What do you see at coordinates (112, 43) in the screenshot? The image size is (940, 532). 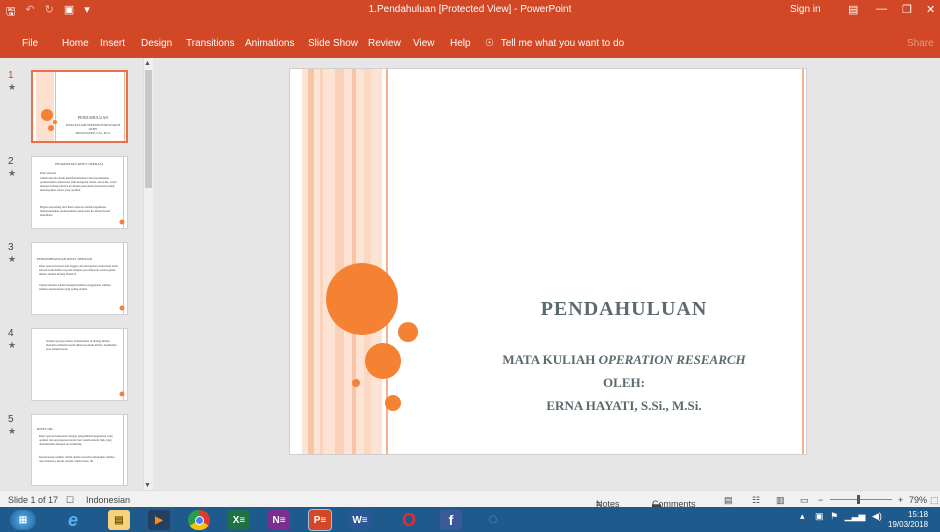 I see `tab-insert: Insert` at bounding box center [112, 43].